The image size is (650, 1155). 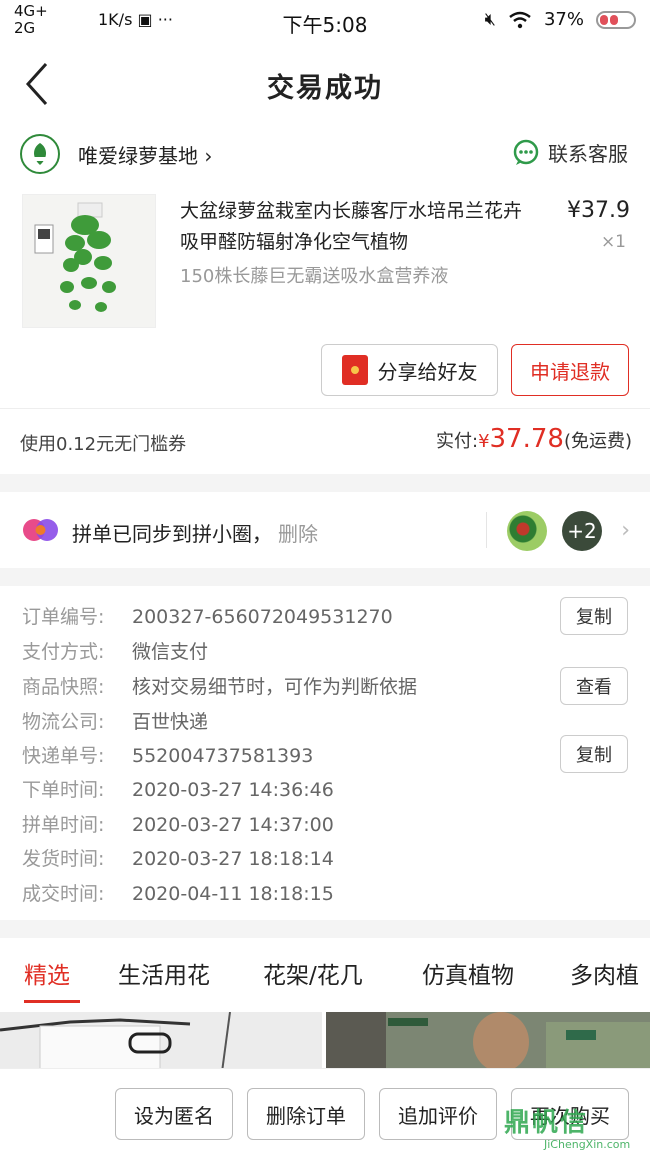 What do you see at coordinates (490, 19) in the screenshot?
I see `mute-icon: 🔇︎` at bounding box center [490, 19].